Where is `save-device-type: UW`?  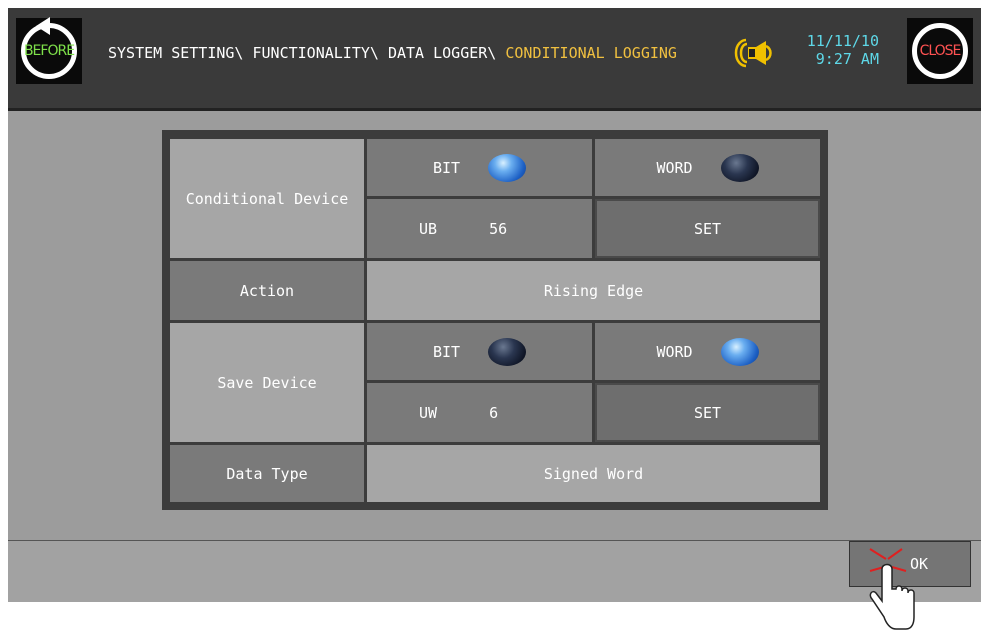
save-device-type: UW is located at coordinates (428, 412).